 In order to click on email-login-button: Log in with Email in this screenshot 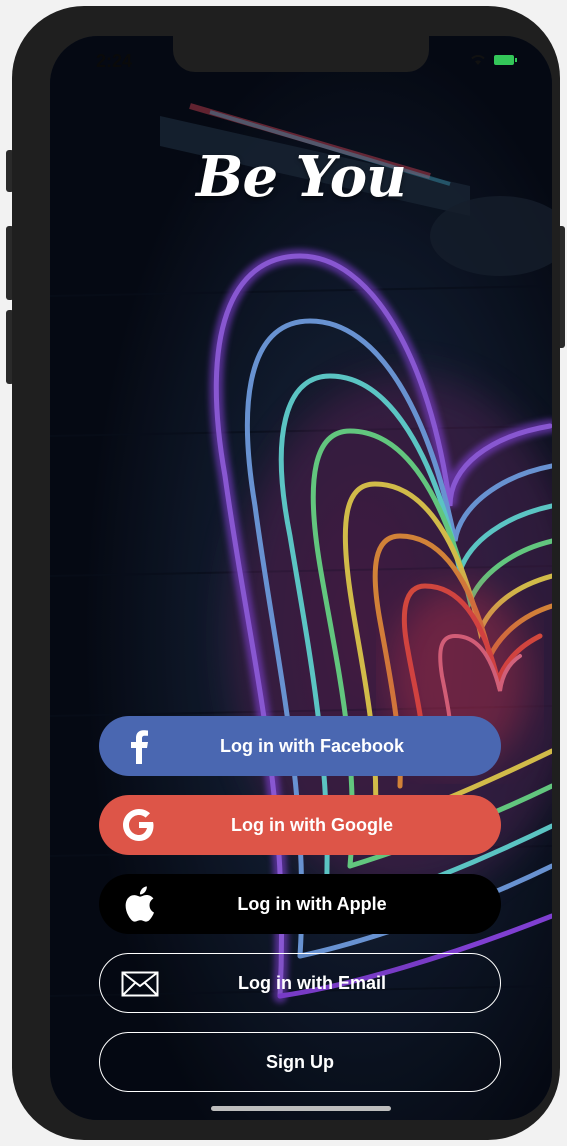, I will do `click(300, 983)`.